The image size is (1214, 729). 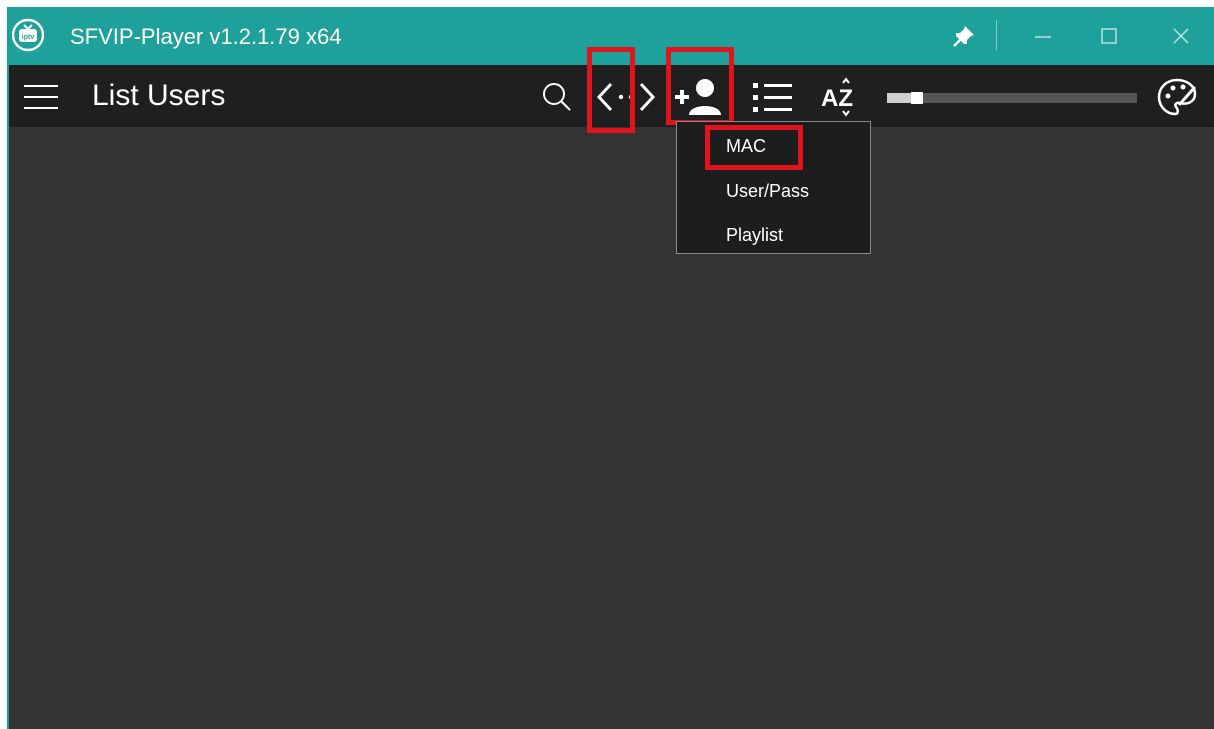 I want to click on zoom-slider, so click(x=1012, y=98).